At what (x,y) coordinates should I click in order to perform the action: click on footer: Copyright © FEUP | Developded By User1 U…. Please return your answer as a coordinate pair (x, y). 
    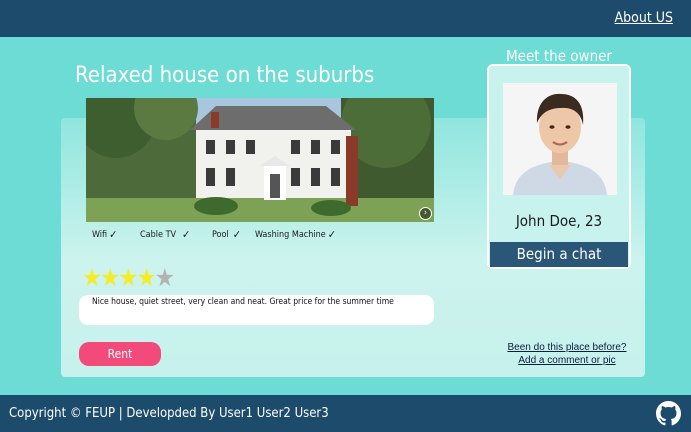
    Looking at the image, I should click on (345, 413).